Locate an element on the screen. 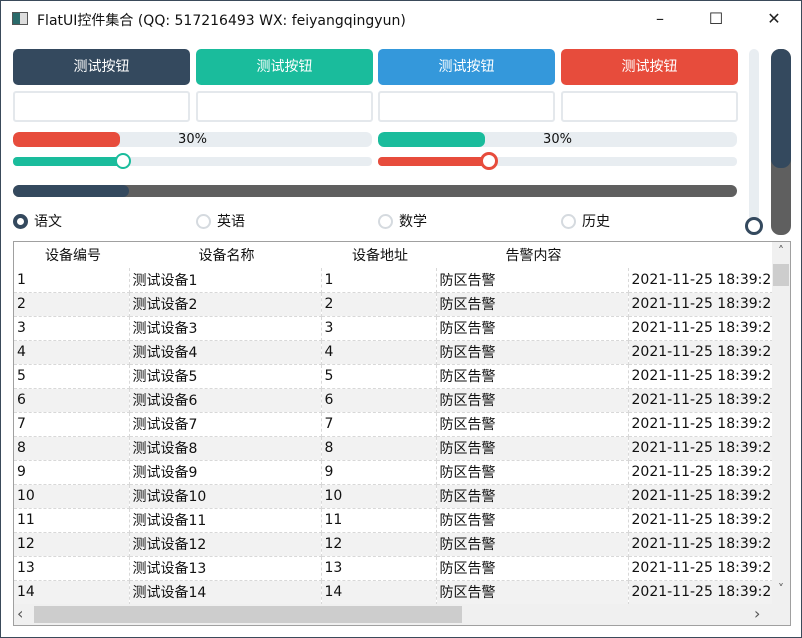  horizontal-scroll-thumb is located at coordinates (248, 614).